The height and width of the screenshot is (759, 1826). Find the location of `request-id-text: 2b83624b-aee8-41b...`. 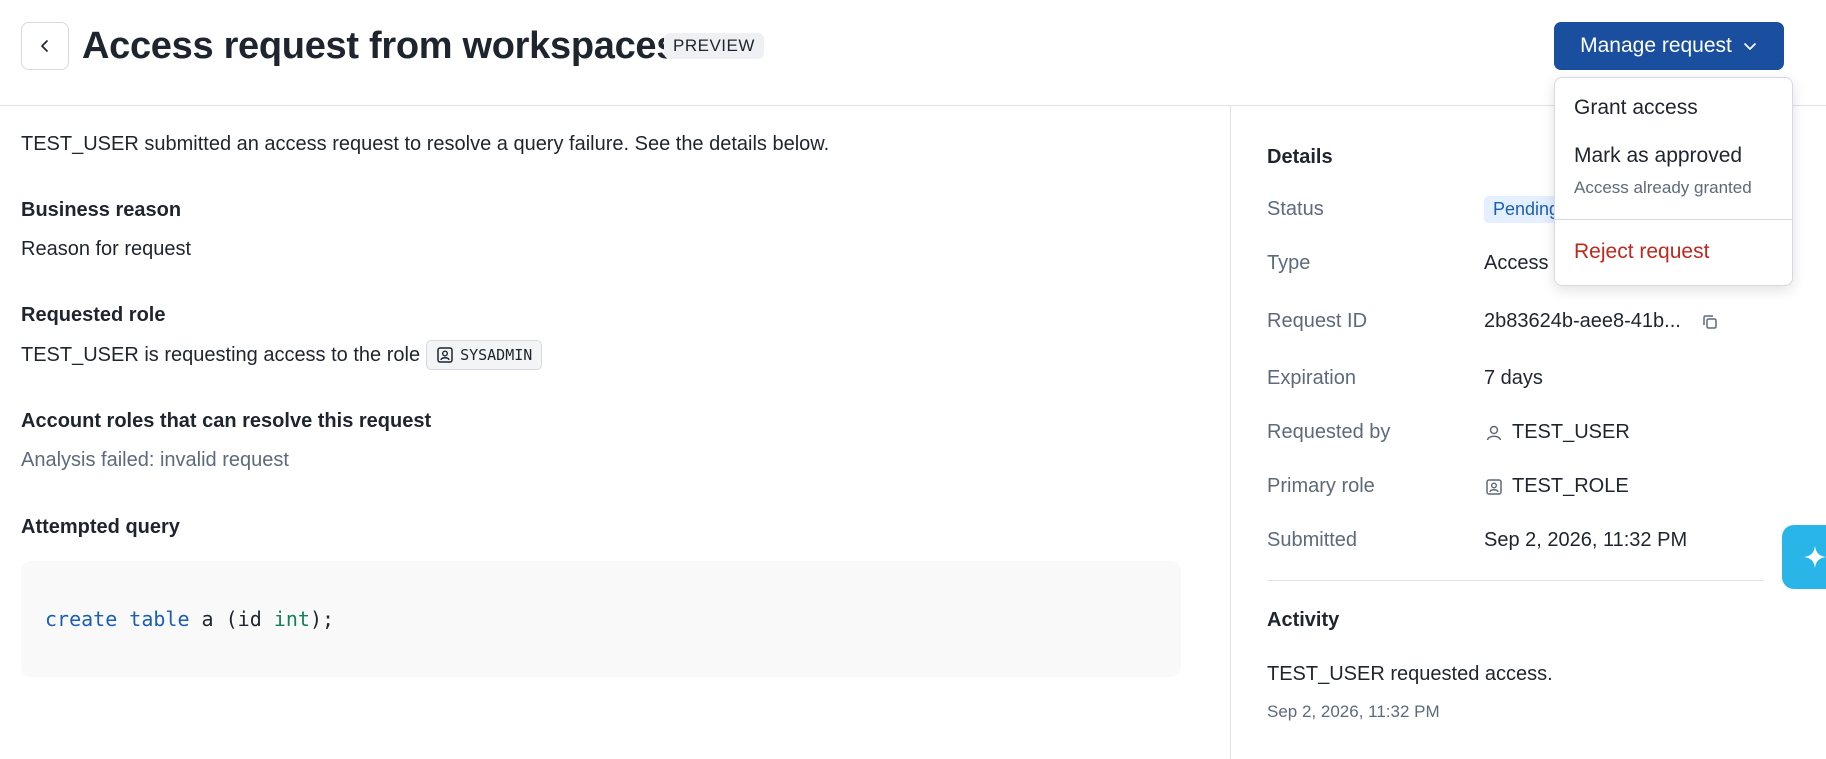

request-id-text: 2b83624b-aee8-41b... is located at coordinates (1582, 321).